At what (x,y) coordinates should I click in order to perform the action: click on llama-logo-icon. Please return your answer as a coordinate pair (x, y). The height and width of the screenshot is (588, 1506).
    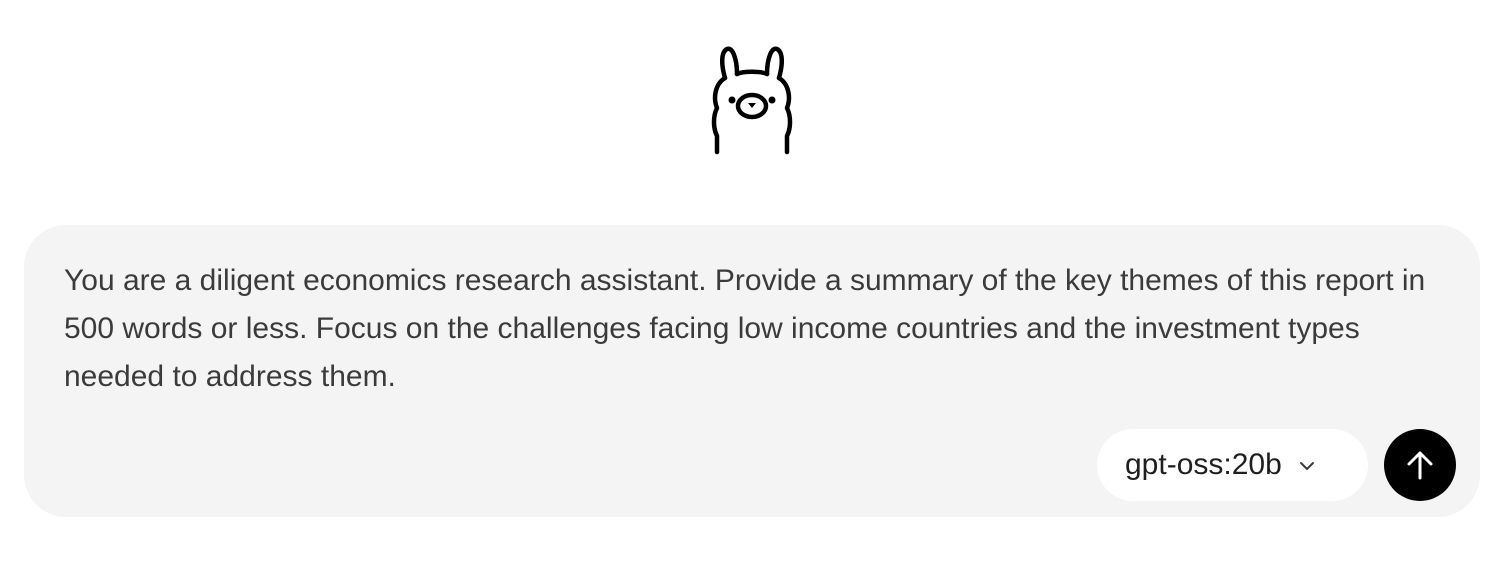
    Looking at the image, I should click on (752, 100).